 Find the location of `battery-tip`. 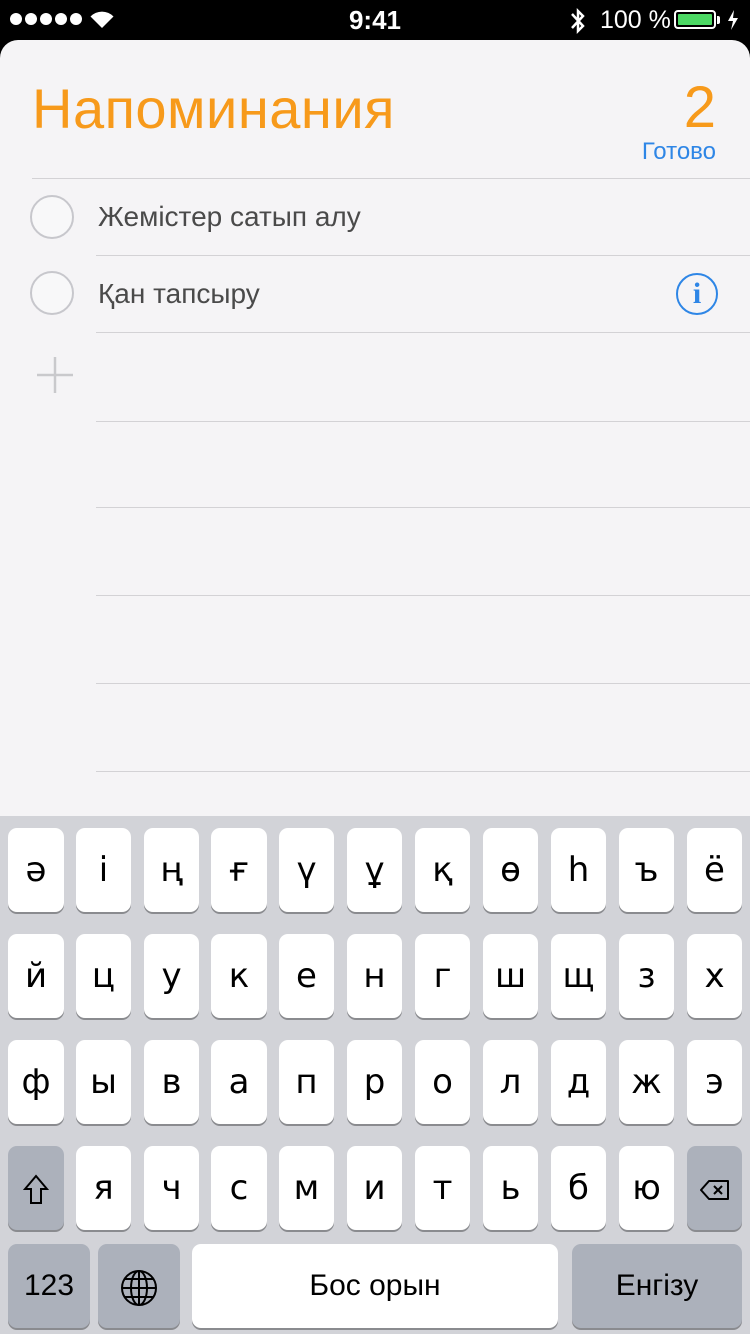

battery-tip is located at coordinates (718, 20).